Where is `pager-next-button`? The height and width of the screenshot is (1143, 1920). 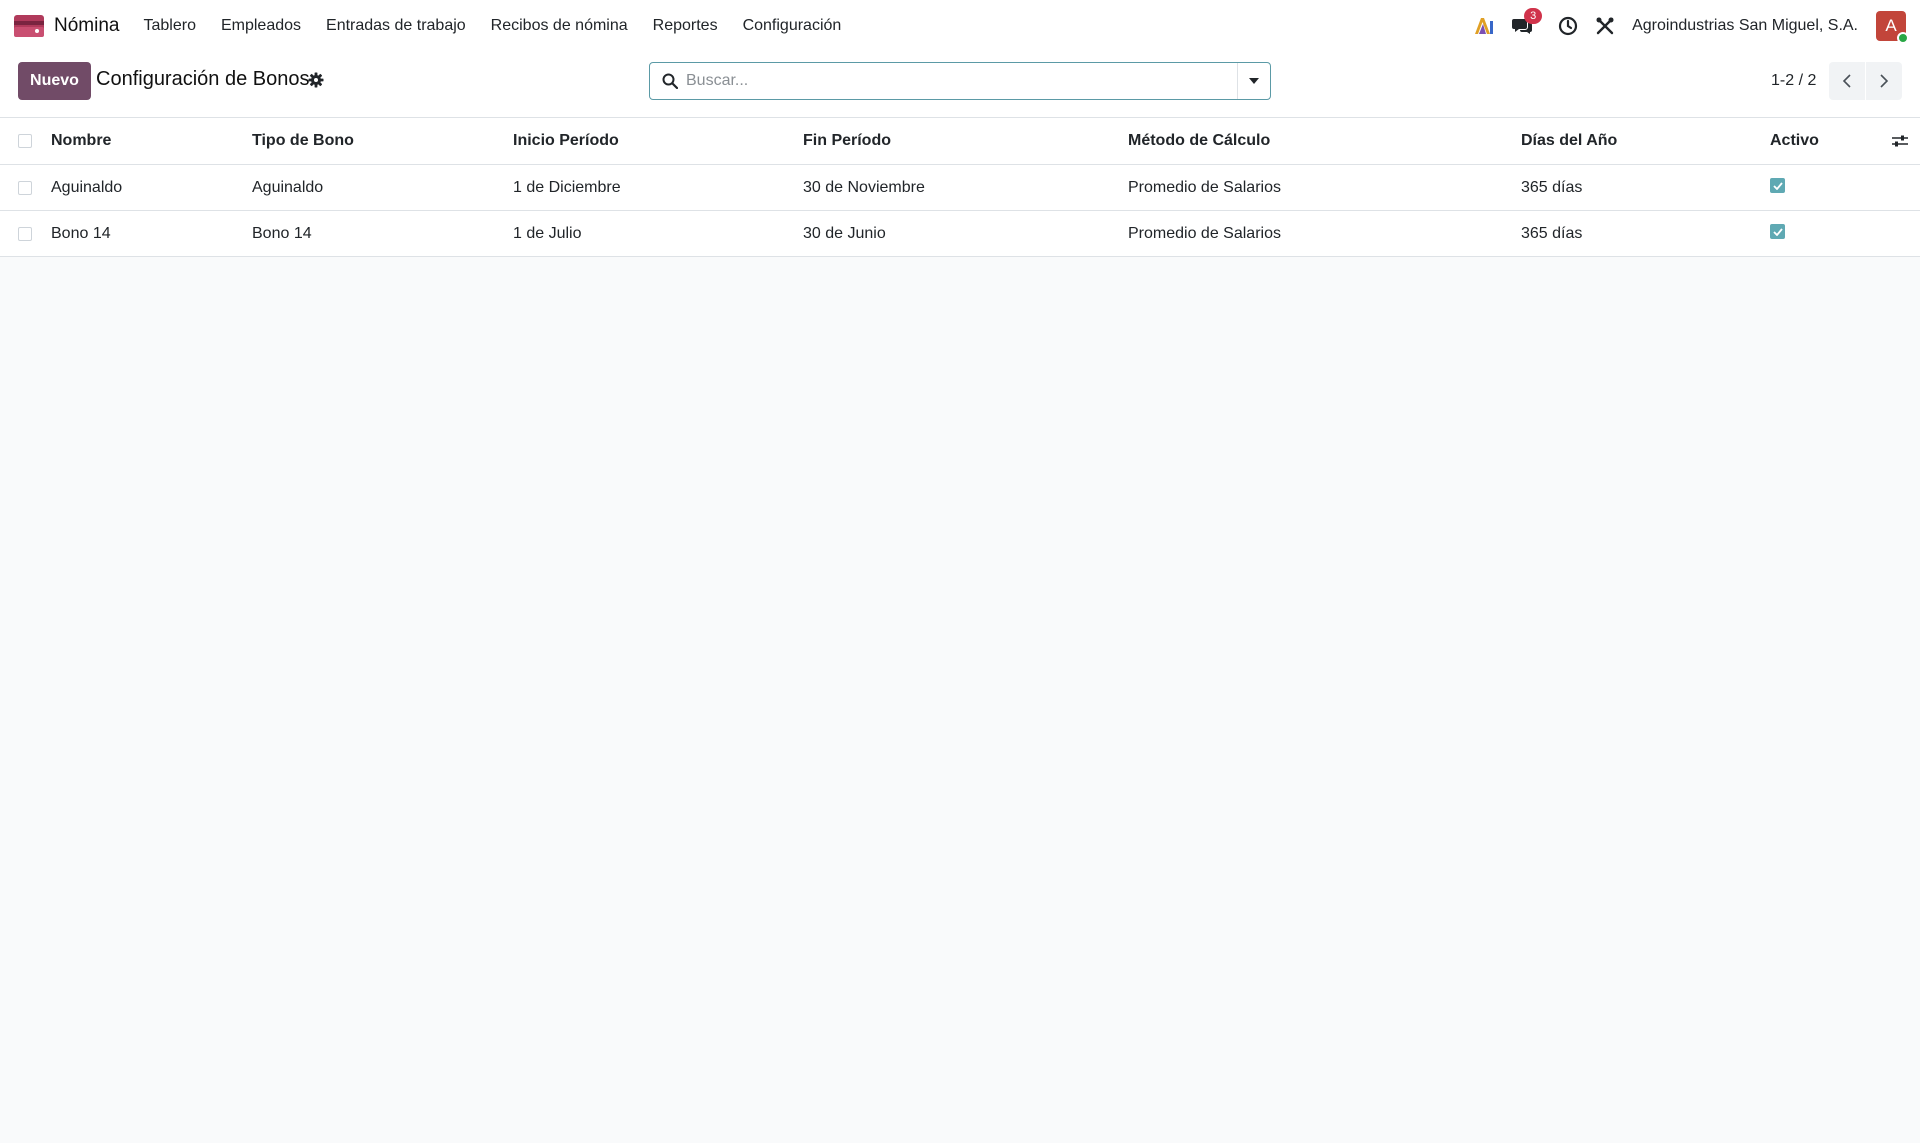
pager-next-button is located at coordinates (1884, 81).